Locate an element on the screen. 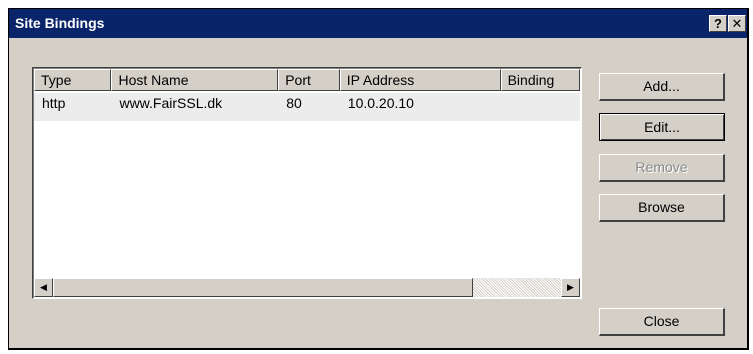  table-row: http www.FairSSL.dk 80 10.0.20.10 is located at coordinates (307, 107).